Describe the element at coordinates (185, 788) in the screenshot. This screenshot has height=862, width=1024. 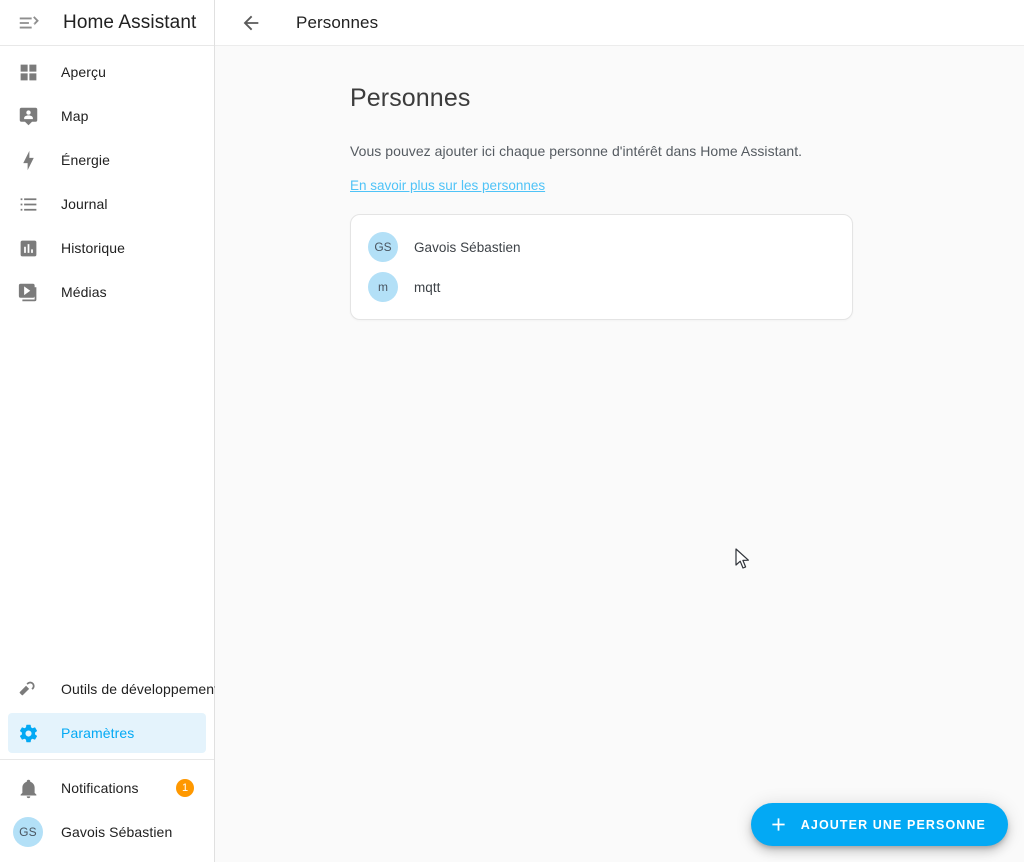
I see `notification-badge: 1` at that location.